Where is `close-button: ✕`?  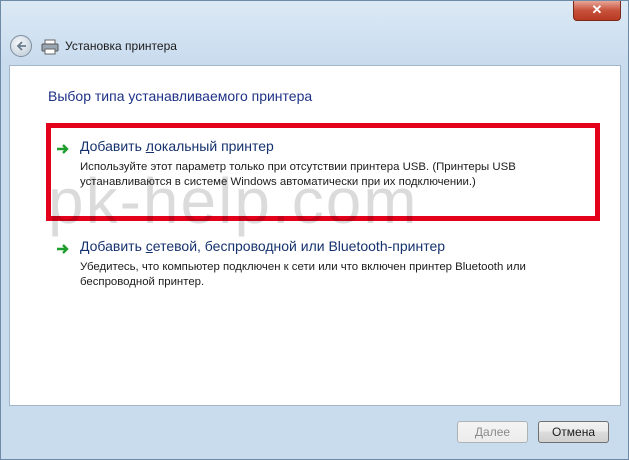
close-button: ✕ is located at coordinates (597, 11).